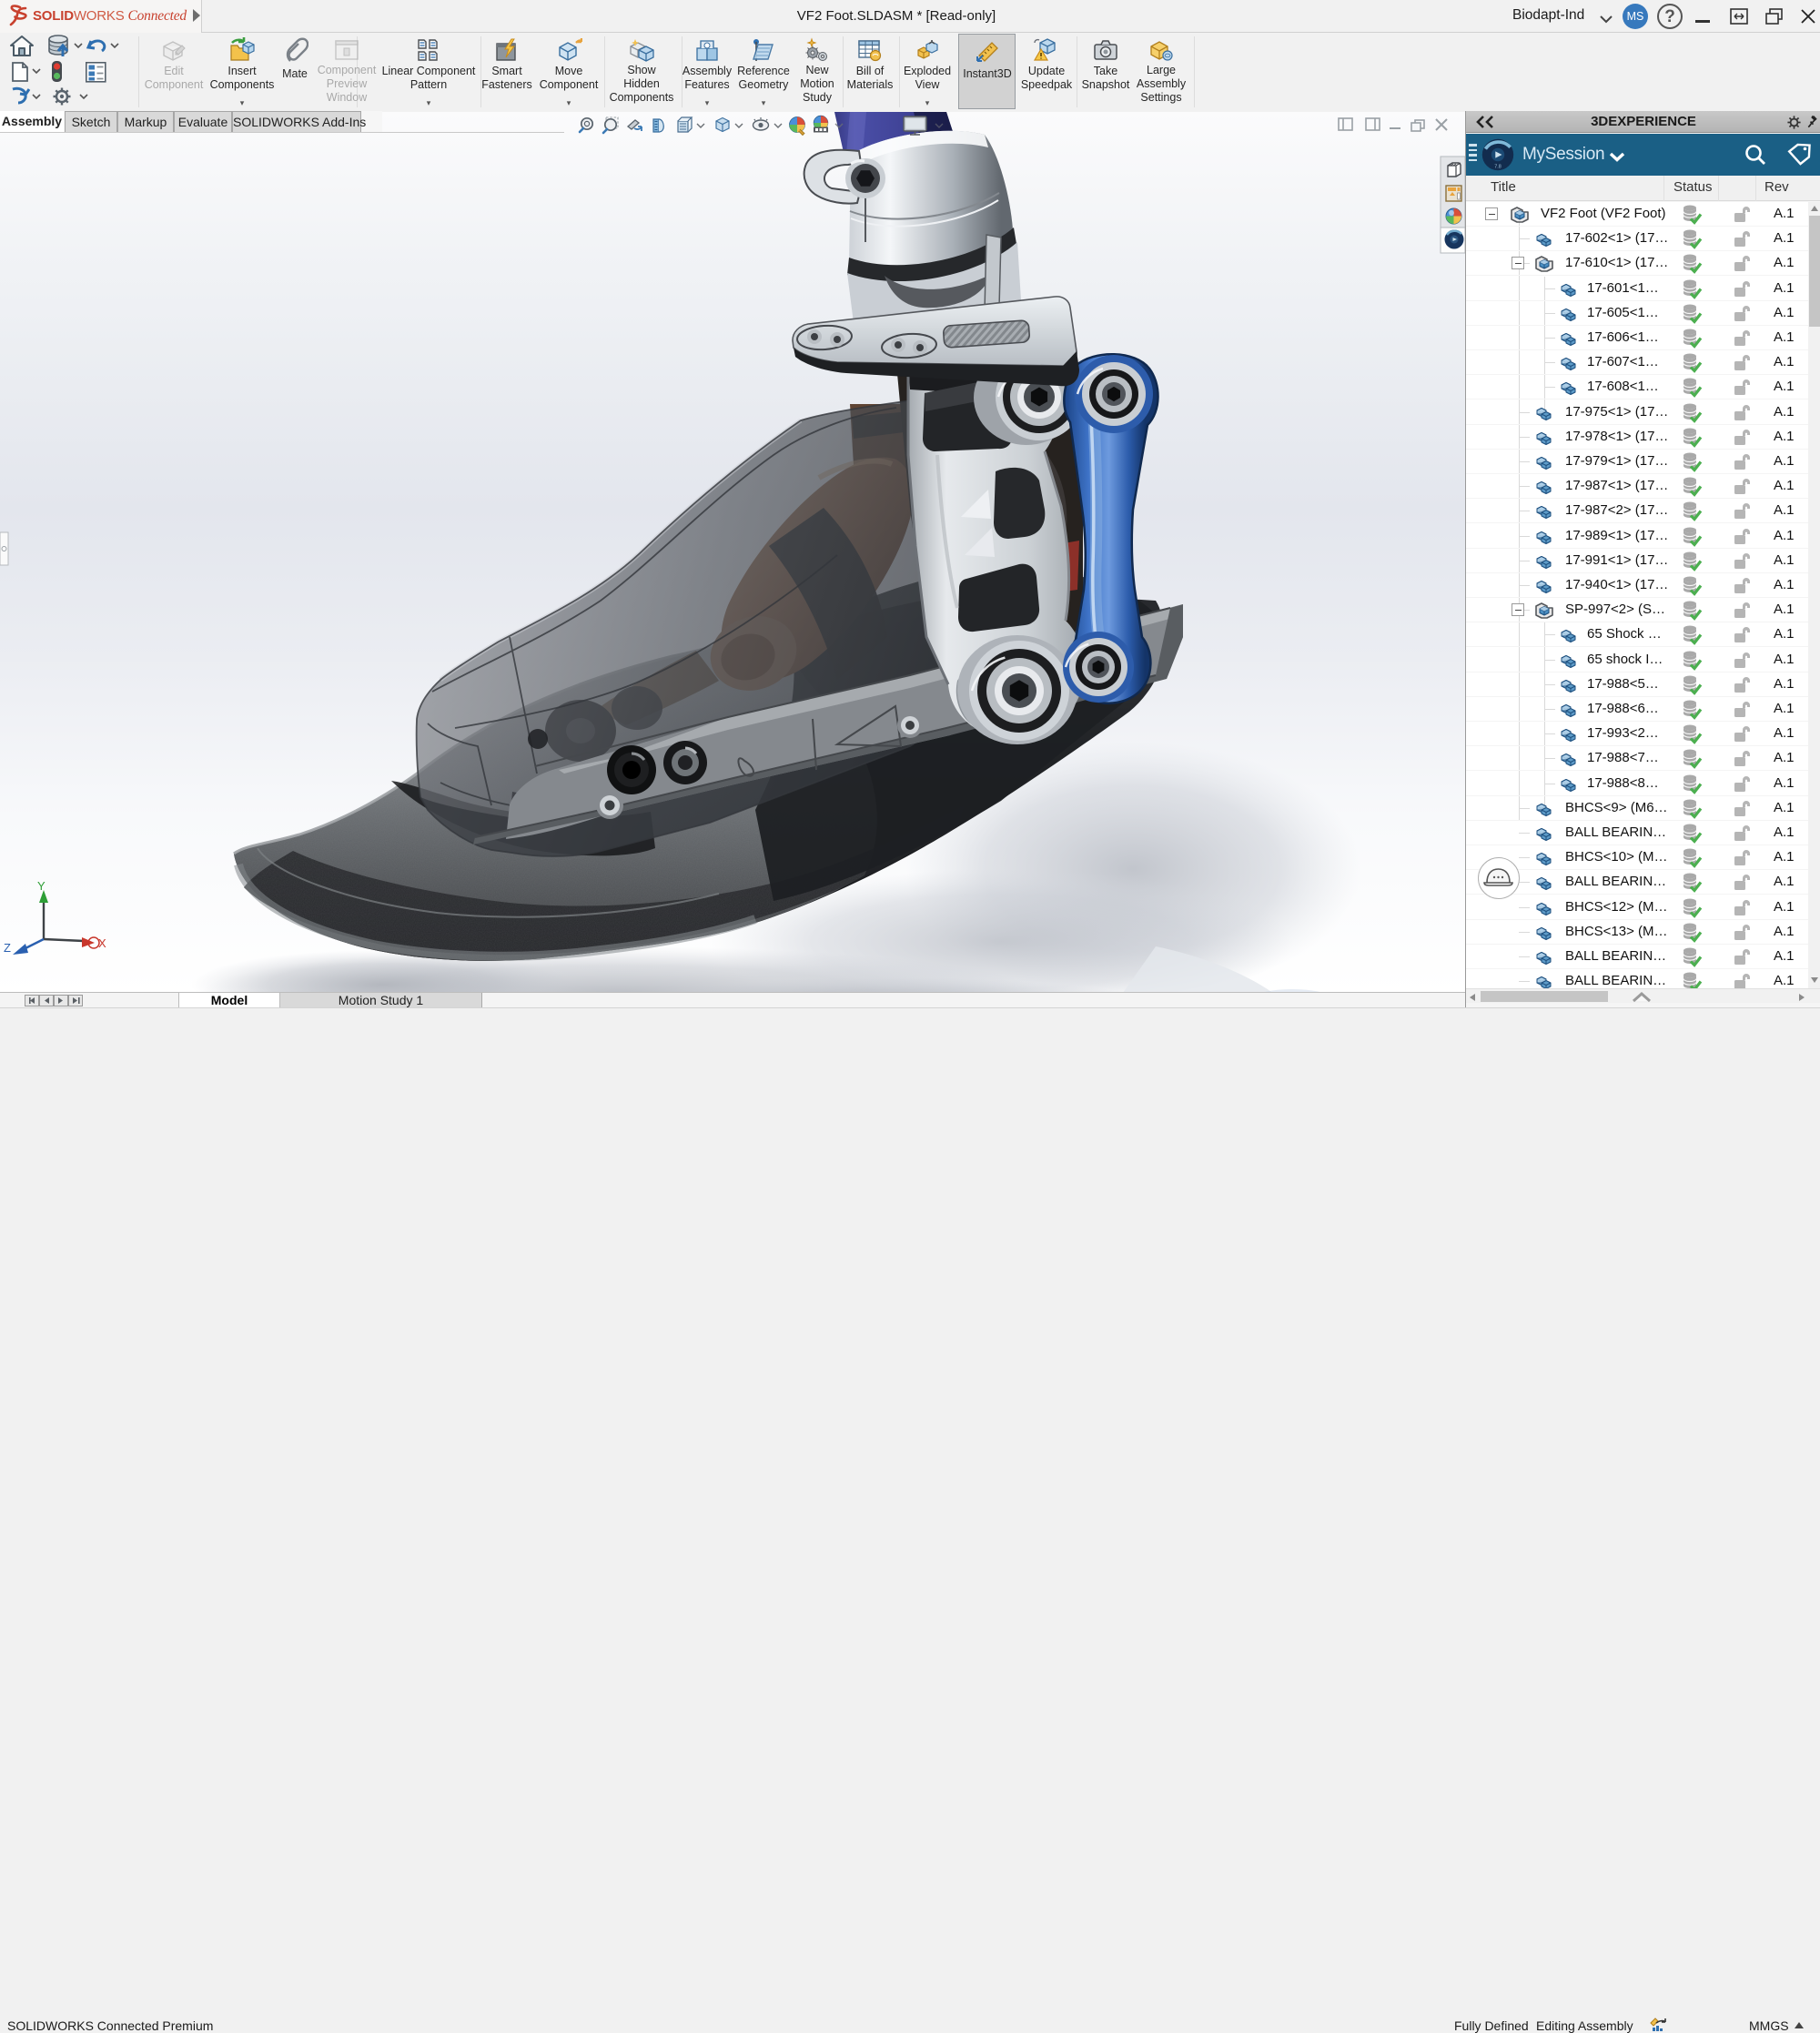 The height and width of the screenshot is (2033, 1820). Describe the element at coordinates (41, 886) in the screenshot. I see `svg-text: Y` at that location.